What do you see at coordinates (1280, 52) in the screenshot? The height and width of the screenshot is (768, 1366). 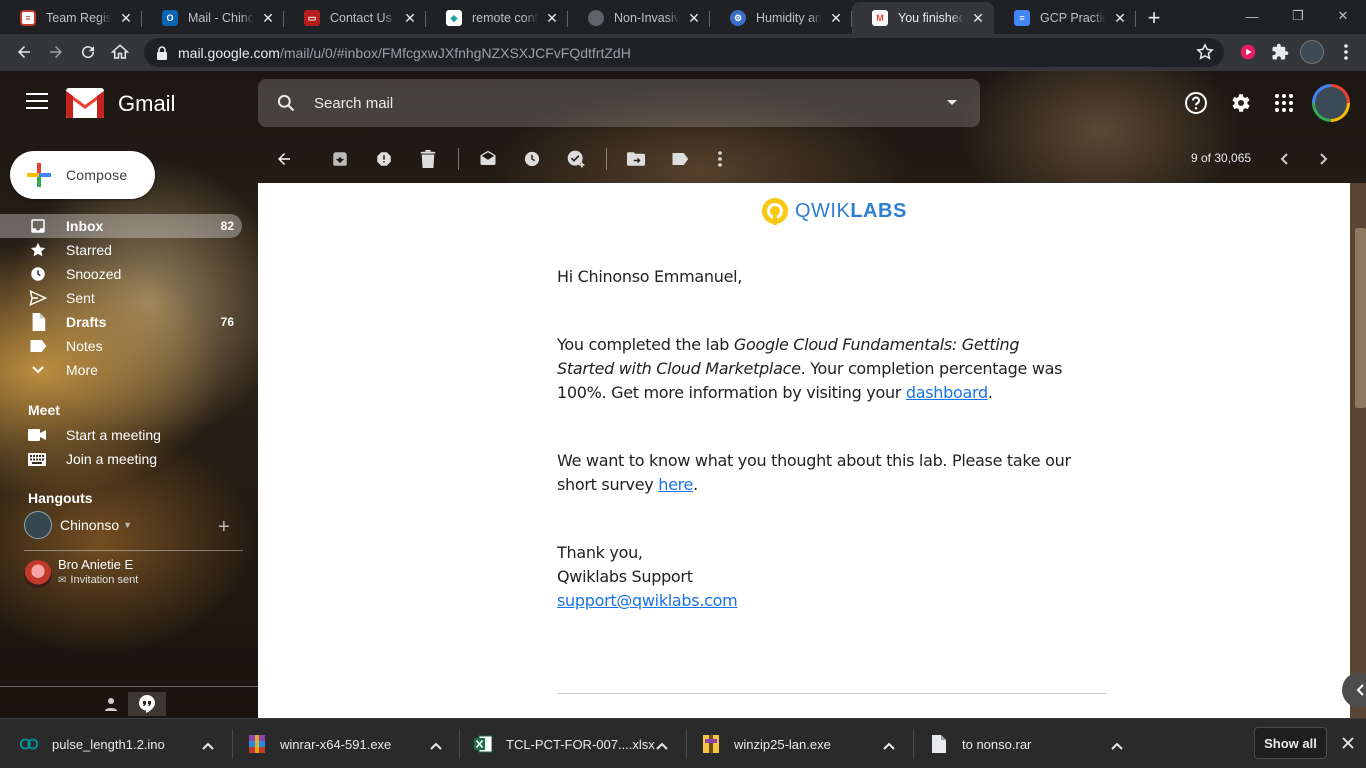 I see `extensions-button` at bounding box center [1280, 52].